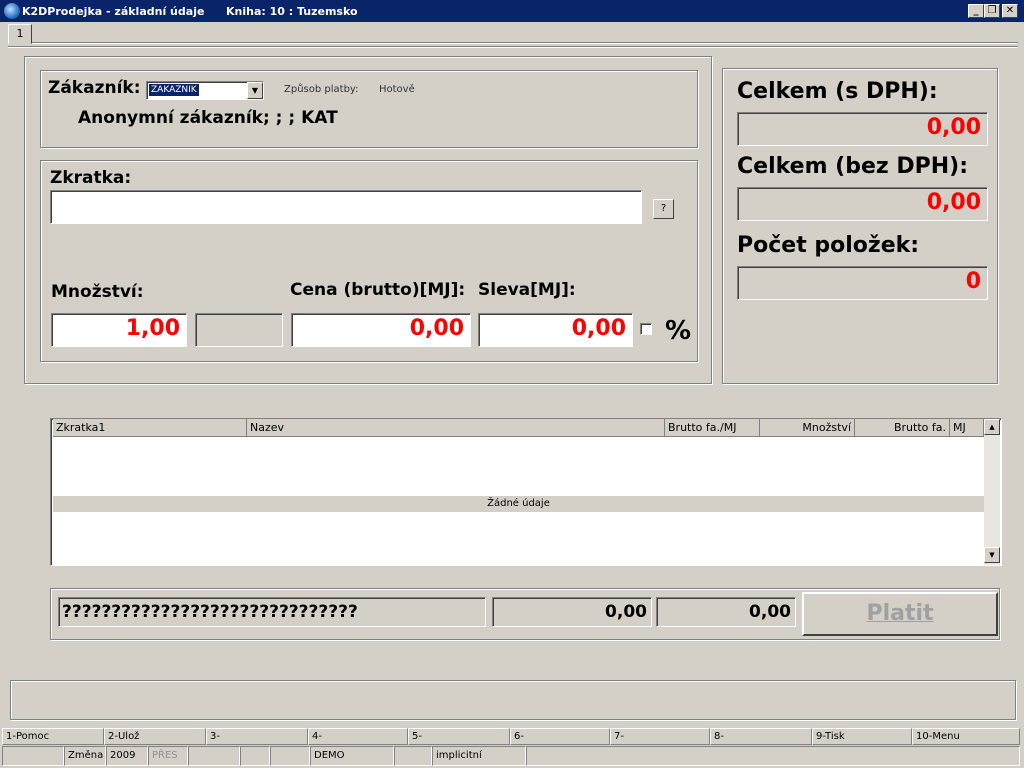 The height and width of the screenshot is (768, 1024). What do you see at coordinates (966, 736) in the screenshot?
I see `fkey-menu: 10-Menu` at bounding box center [966, 736].